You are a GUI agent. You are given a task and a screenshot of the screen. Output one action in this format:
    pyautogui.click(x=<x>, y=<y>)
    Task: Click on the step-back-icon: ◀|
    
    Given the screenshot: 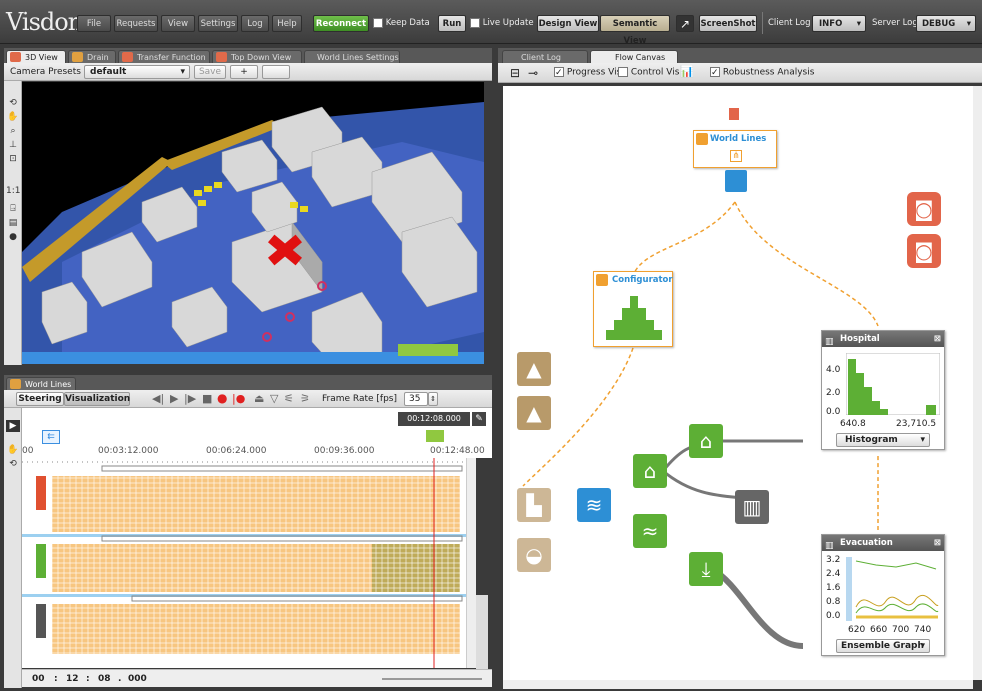 What is the action you would take?
    pyautogui.click(x=158, y=398)
    